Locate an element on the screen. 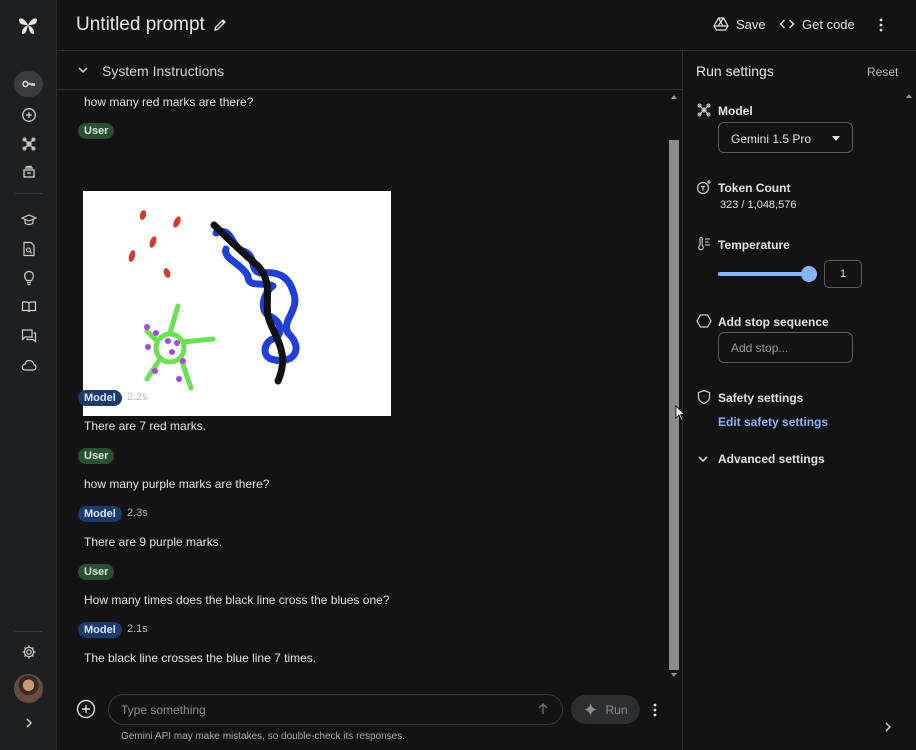 This screenshot has width=916, height=750. run-label: Run is located at coordinates (616, 709).